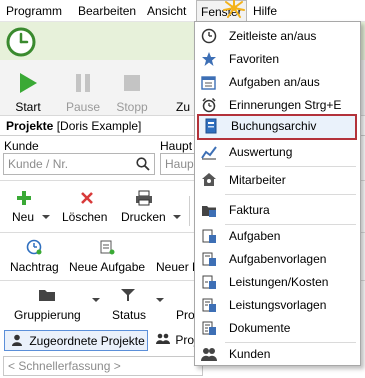 The height and width of the screenshot is (378, 365). Describe the element at coordinates (107, 247) in the screenshot. I see `task-add-icon` at that location.